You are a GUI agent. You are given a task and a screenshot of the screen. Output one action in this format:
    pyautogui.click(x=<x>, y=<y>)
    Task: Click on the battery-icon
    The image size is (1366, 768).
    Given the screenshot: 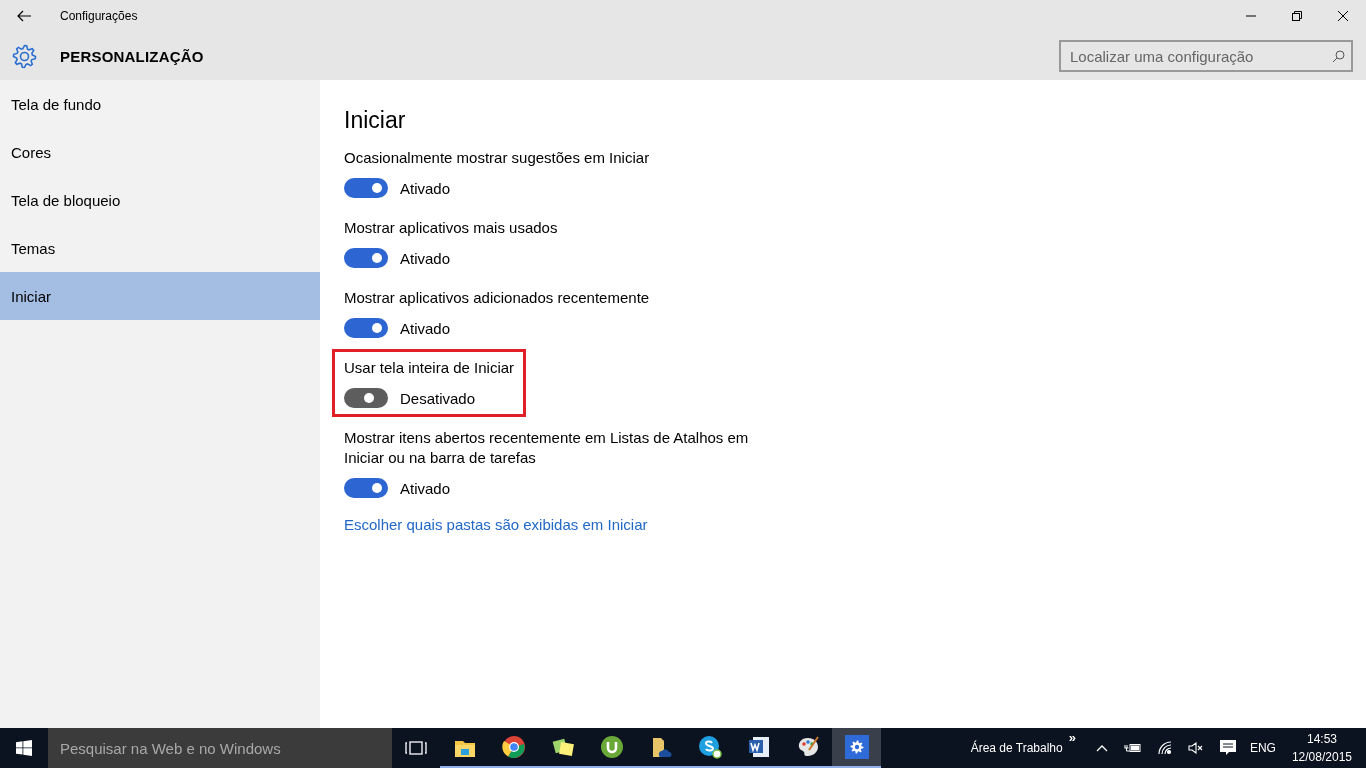 What is the action you would take?
    pyautogui.click(x=1132, y=748)
    